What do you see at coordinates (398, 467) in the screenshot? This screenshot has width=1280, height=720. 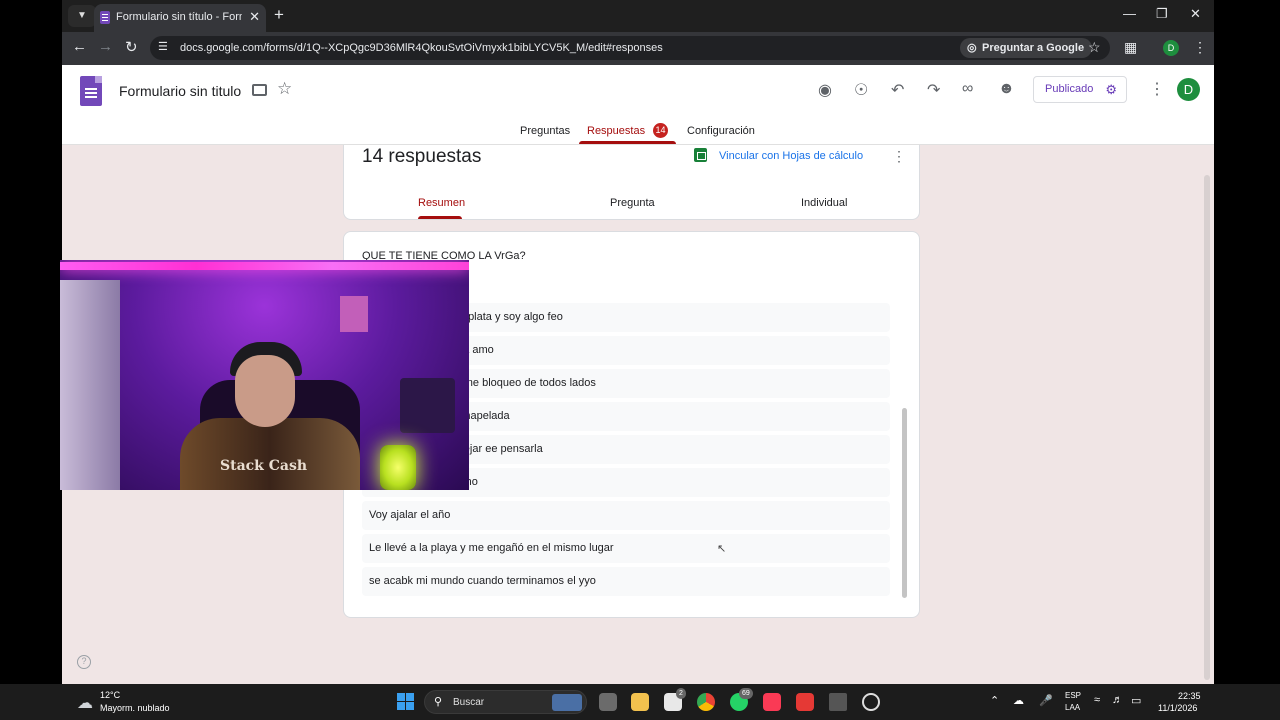 I see `glowing-lamp` at bounding box center [398, 467].